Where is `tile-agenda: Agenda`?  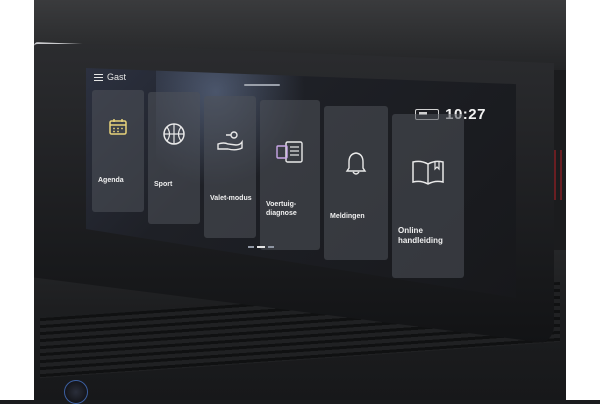 tile-agenda: Agenda is located at coordinates (118, 151).